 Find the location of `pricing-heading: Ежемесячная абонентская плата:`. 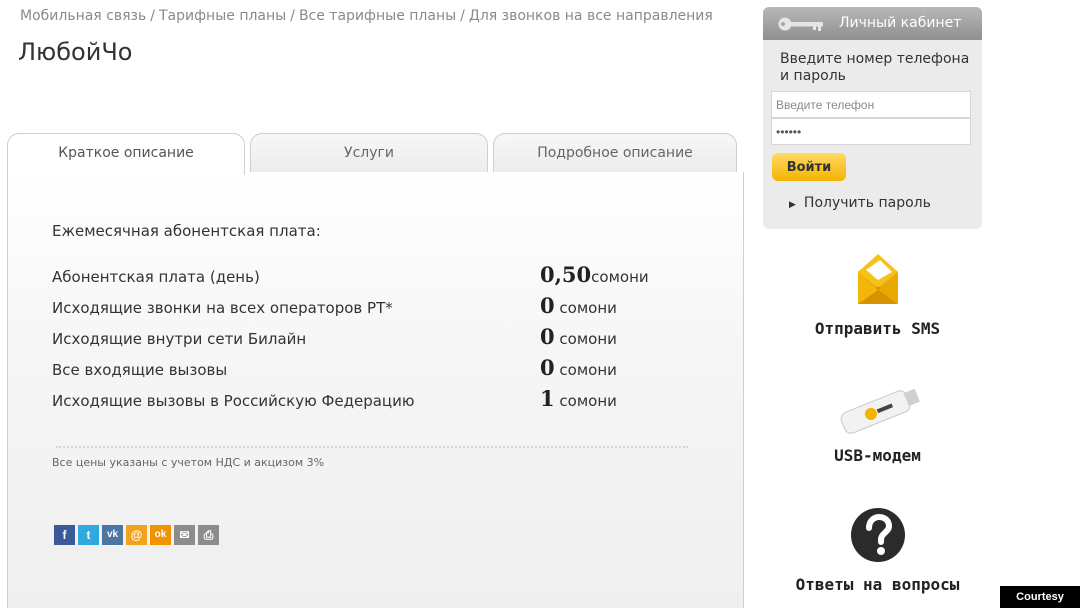

pricing-heading: Ежемесячная абонентская плата: is located at coordinates (186, 231).